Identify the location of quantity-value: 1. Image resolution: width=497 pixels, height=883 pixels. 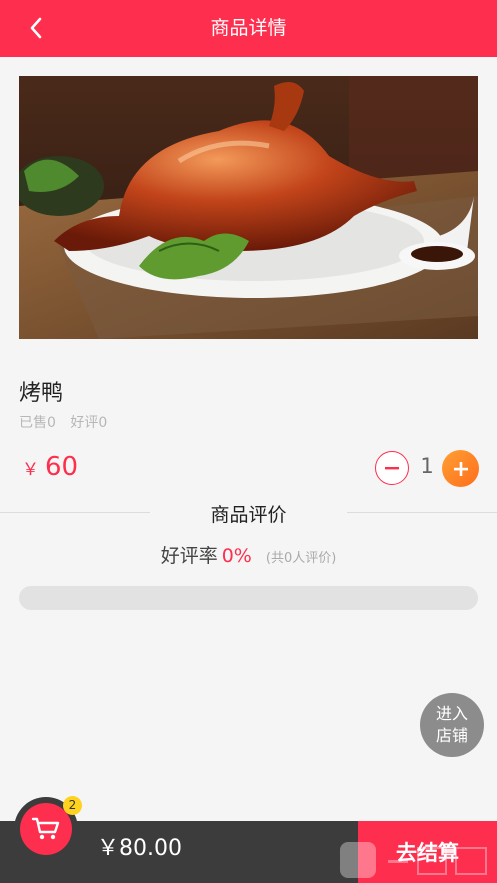
(427, 466).